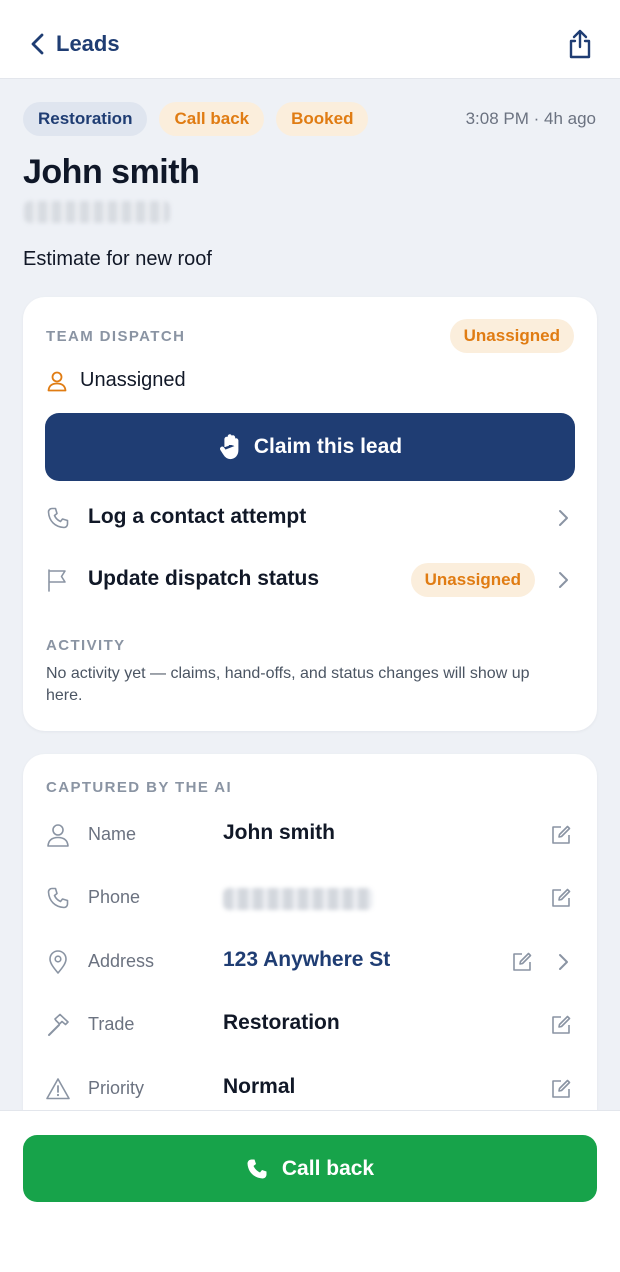 The height and width of the screenshot is (1272, 620). Describe the element at coordinates (111, 1024) in the screenshot. I see `field-label-trade: Trade` at that location.